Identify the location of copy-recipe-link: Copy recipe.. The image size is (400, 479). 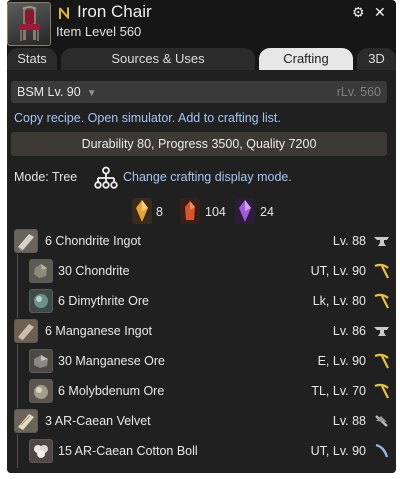
(49, 118).